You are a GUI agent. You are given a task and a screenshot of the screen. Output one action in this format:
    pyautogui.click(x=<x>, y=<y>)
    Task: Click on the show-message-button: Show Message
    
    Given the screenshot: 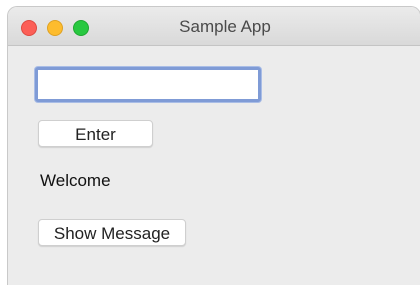 What is the action you would take?
    pyautogui.click(x=112, y=232)
    